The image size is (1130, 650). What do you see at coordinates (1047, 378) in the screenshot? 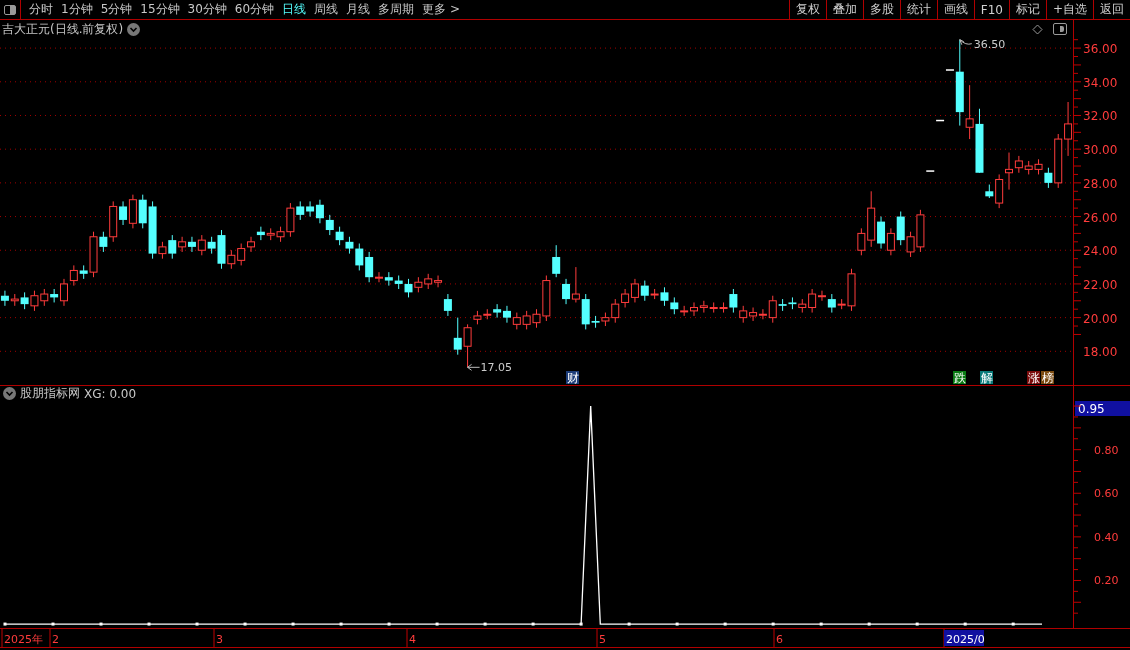
I see `event-marker: 榜` at bounding box center [1047, 378].